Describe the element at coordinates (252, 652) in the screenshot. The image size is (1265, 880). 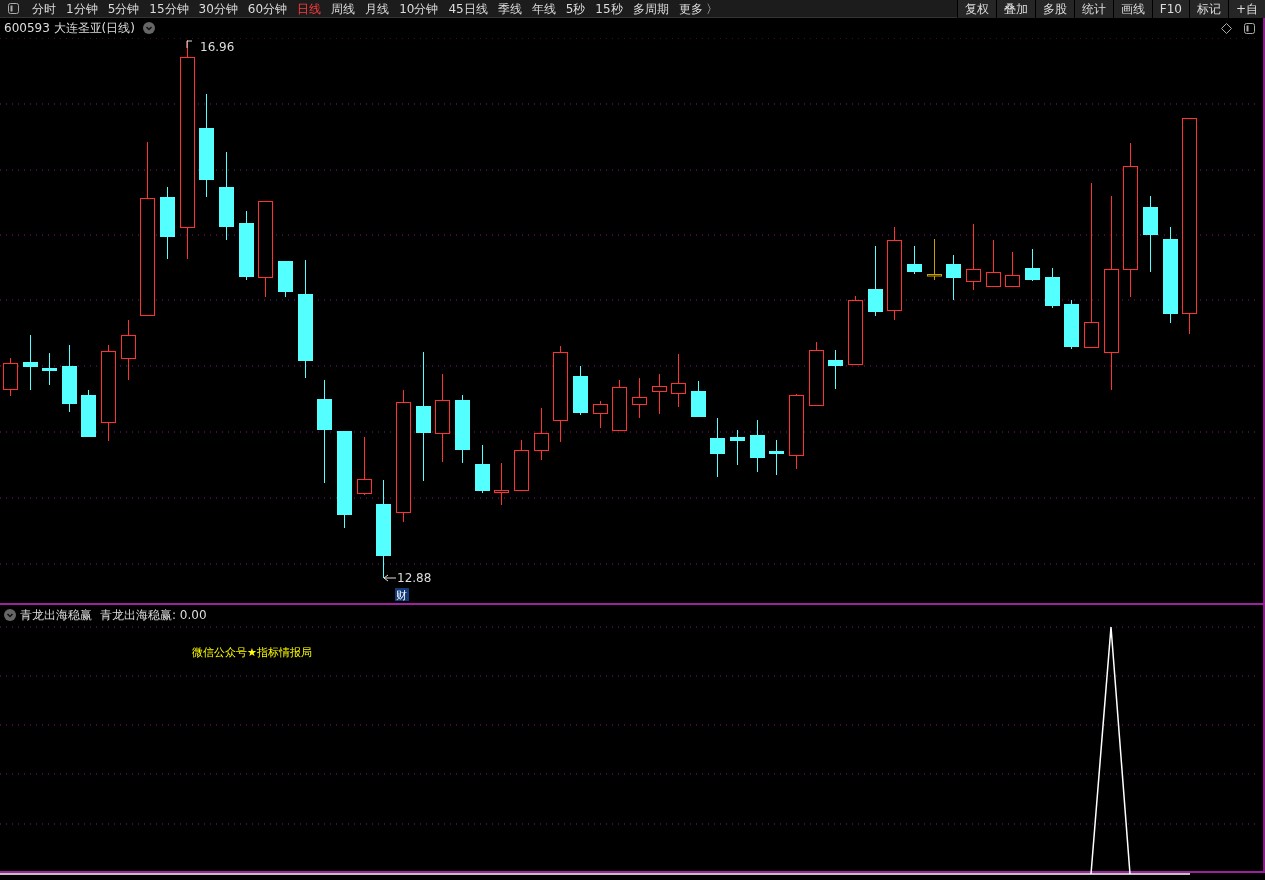
I see `indicator-caption: 微信公众号★指标情报局` at that location.